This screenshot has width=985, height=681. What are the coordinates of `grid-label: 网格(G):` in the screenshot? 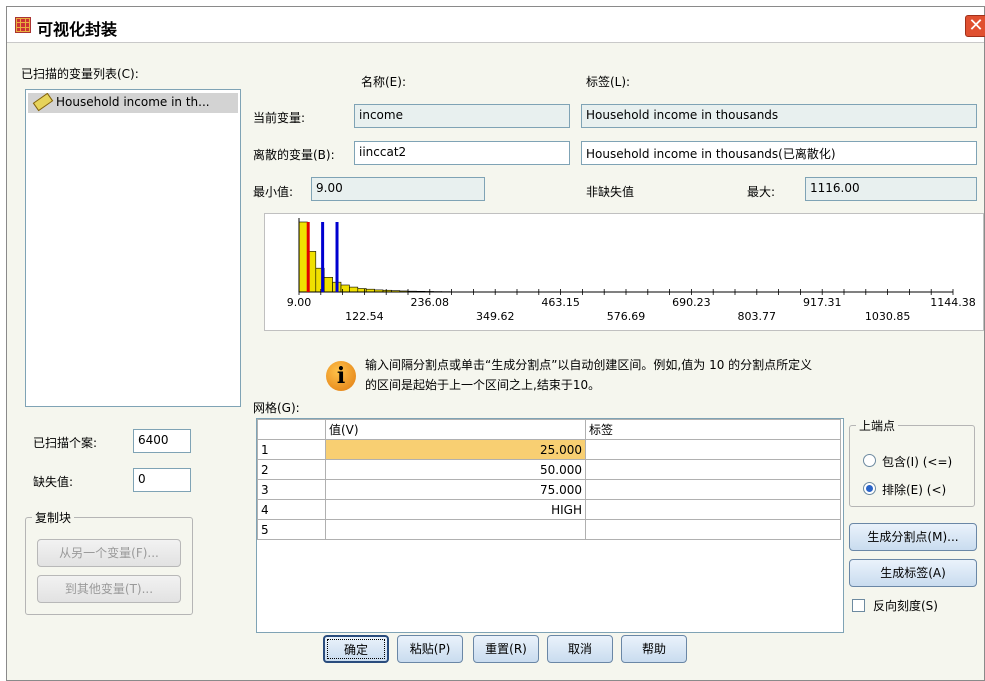 It's located at (276, 408).